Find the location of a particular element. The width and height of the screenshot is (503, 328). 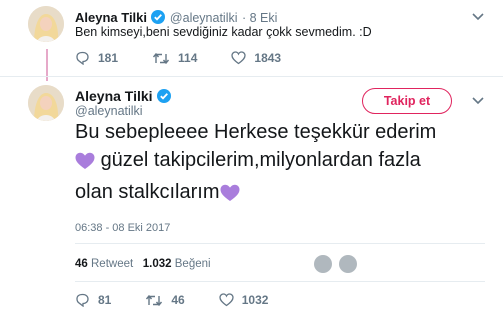

retweet-button: 46 is located at coordinates (165, 300).